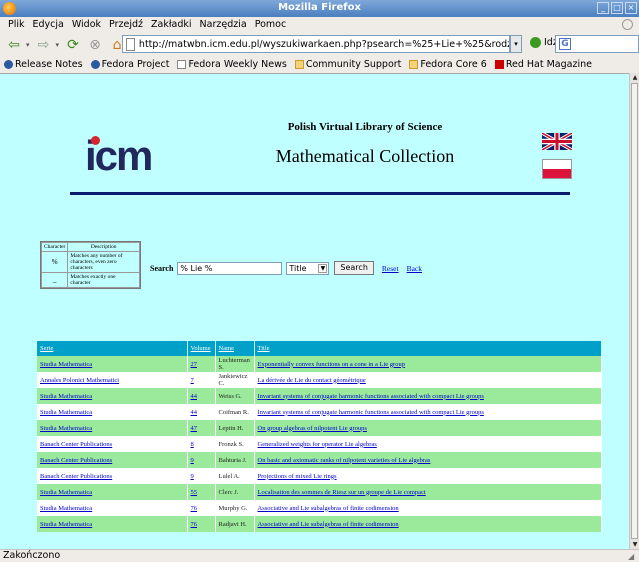 Image resolution: width=639 pixels, height=562 pixels. I want to click on menu-help: Pomoc, so click(271, 25).